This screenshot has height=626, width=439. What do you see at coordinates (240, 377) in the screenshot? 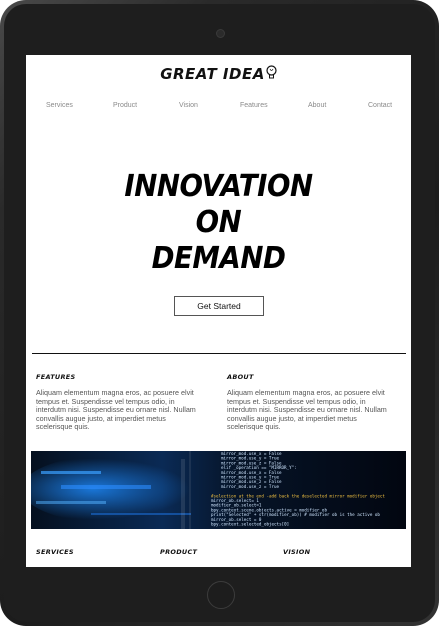
I see `about-heading: ABOUT` at bounding box center [240, 377].